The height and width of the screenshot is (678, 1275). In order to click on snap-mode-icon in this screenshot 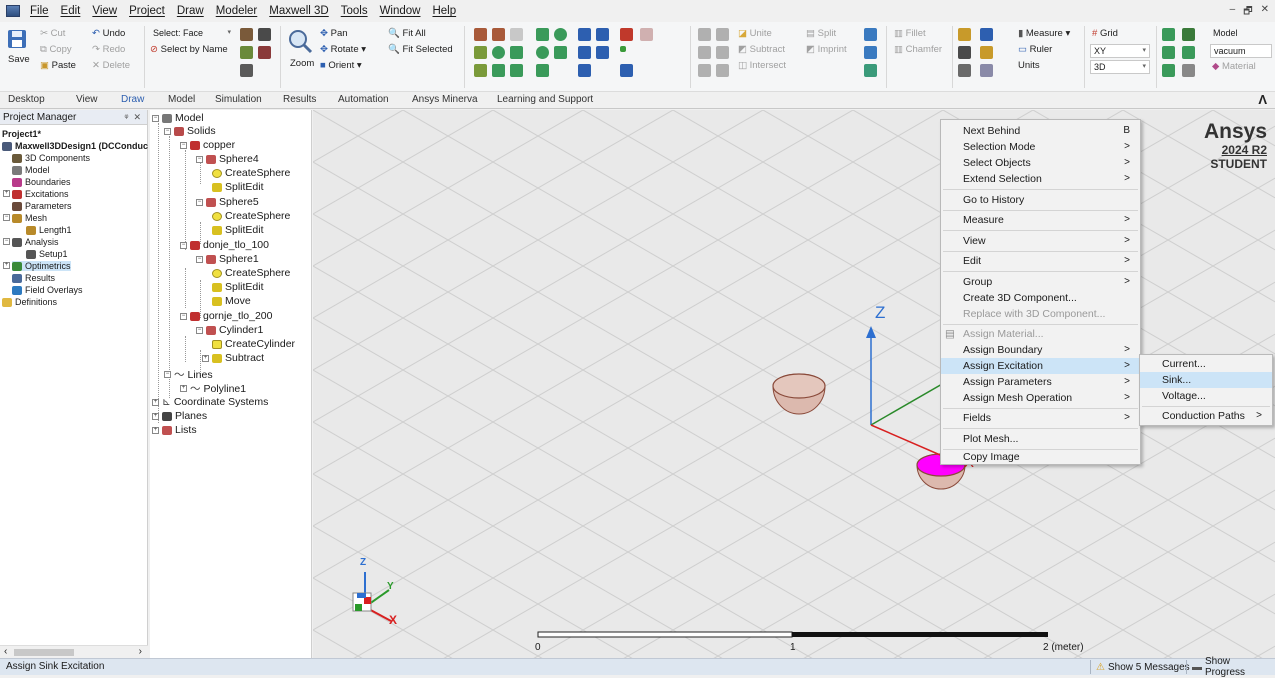, I will do `click(986, 70)`.